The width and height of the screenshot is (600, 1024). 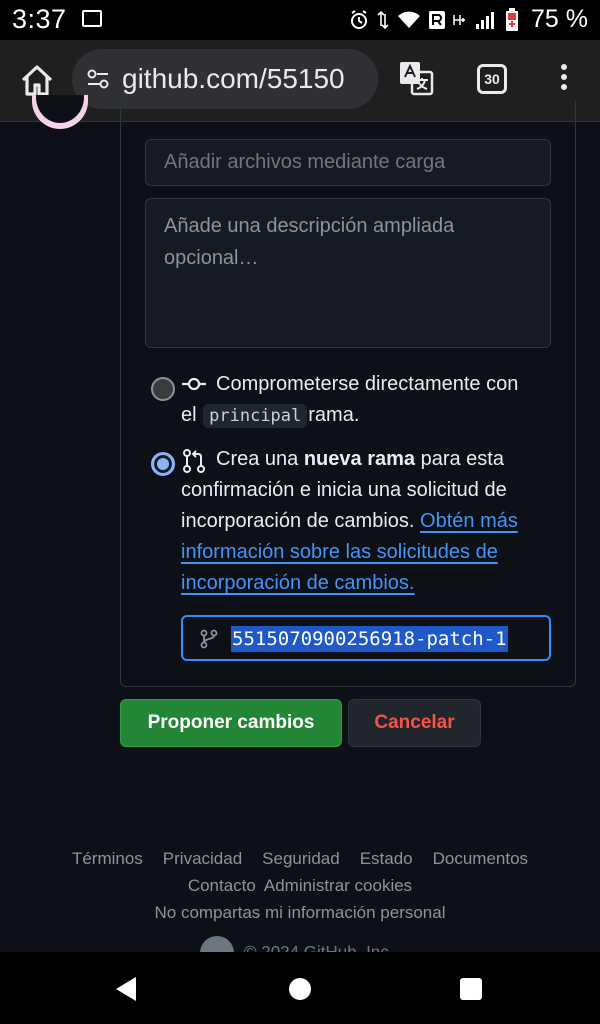 I want to click on status-icons: 75 %, so click(x=468, y=19).